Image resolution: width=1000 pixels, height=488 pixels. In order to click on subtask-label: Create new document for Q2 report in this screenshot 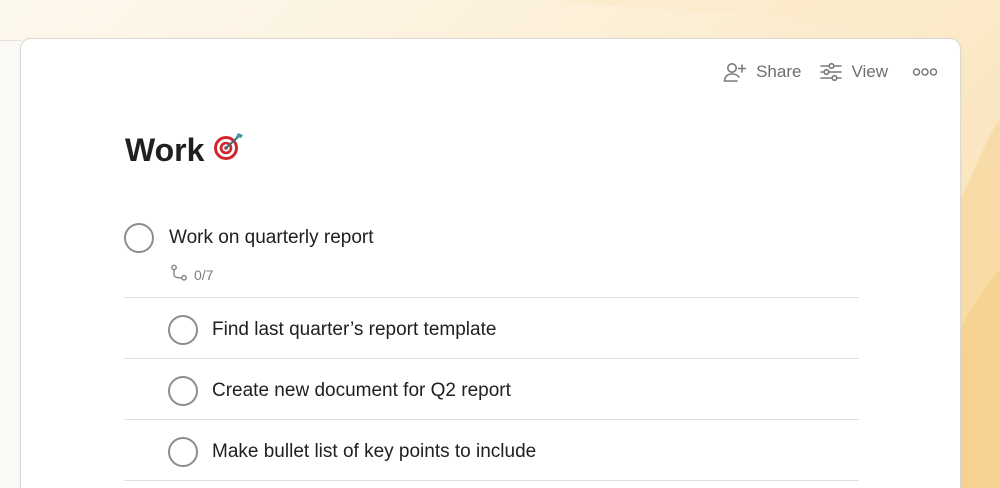, I will do `click(361, 390)`.